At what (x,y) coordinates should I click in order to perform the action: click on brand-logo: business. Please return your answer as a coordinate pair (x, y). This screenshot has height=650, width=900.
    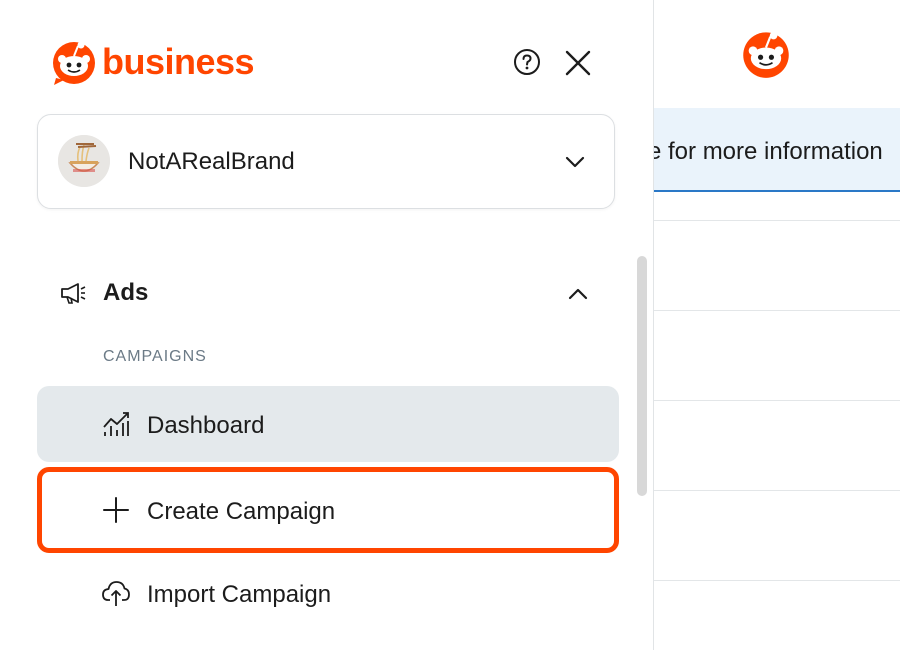
    Looking at the image, I should click on (152, 62).